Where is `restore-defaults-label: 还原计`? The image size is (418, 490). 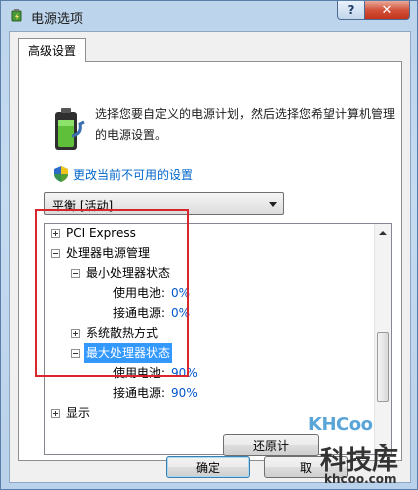 restore-defaults-label: 还原计 is located at coordinates (270, 445).